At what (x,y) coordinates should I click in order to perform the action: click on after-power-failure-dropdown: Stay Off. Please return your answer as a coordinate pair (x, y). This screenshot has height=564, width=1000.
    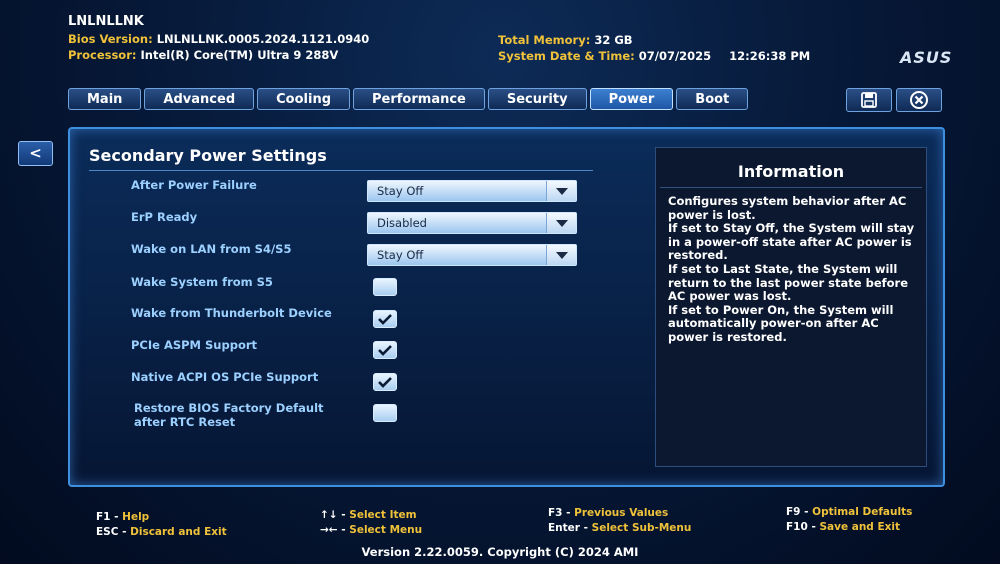
    Looking at the image, I should click on (472, 191).